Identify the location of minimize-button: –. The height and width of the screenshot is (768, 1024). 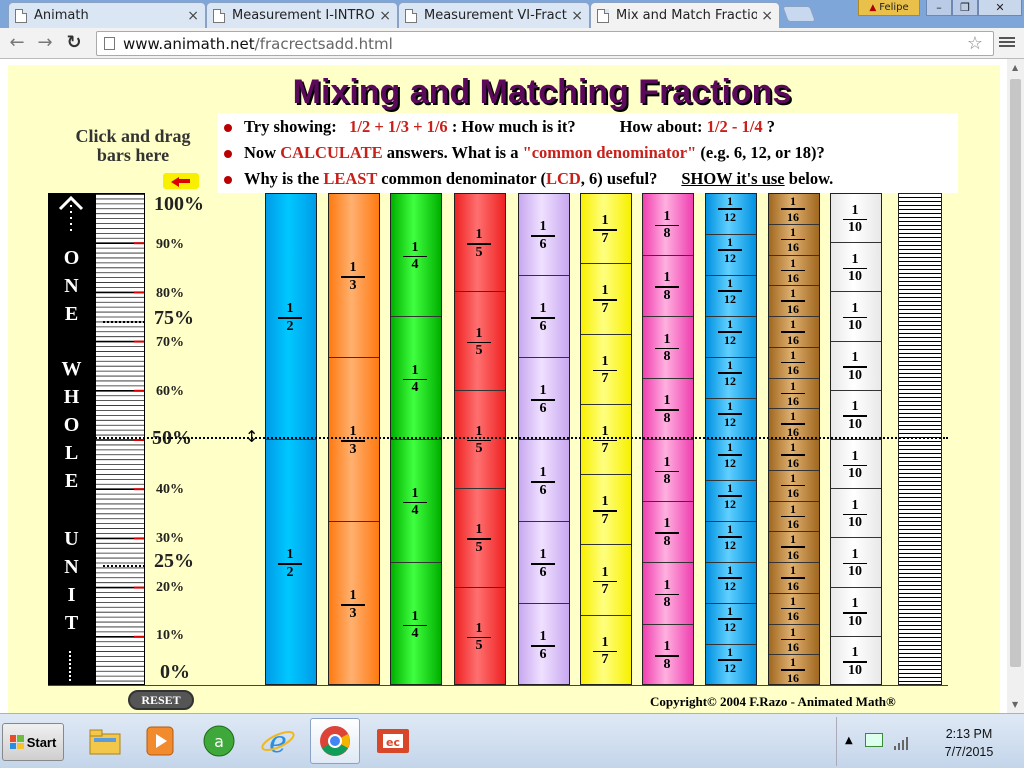
(939, 8).